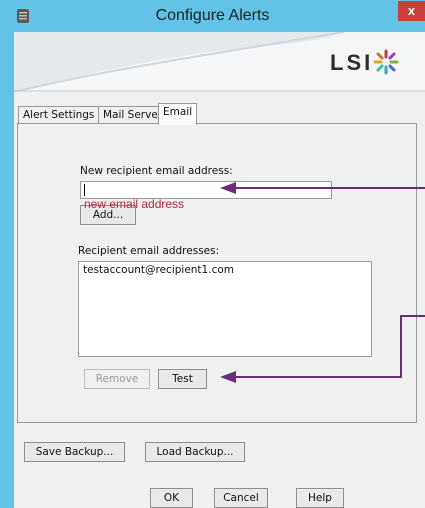 Image resolution: width=425 pixels, height=508 pixels. Describe the element at coordinates (228, 377) in the screenshot. I see `arrowhead-test-icon` at that location.